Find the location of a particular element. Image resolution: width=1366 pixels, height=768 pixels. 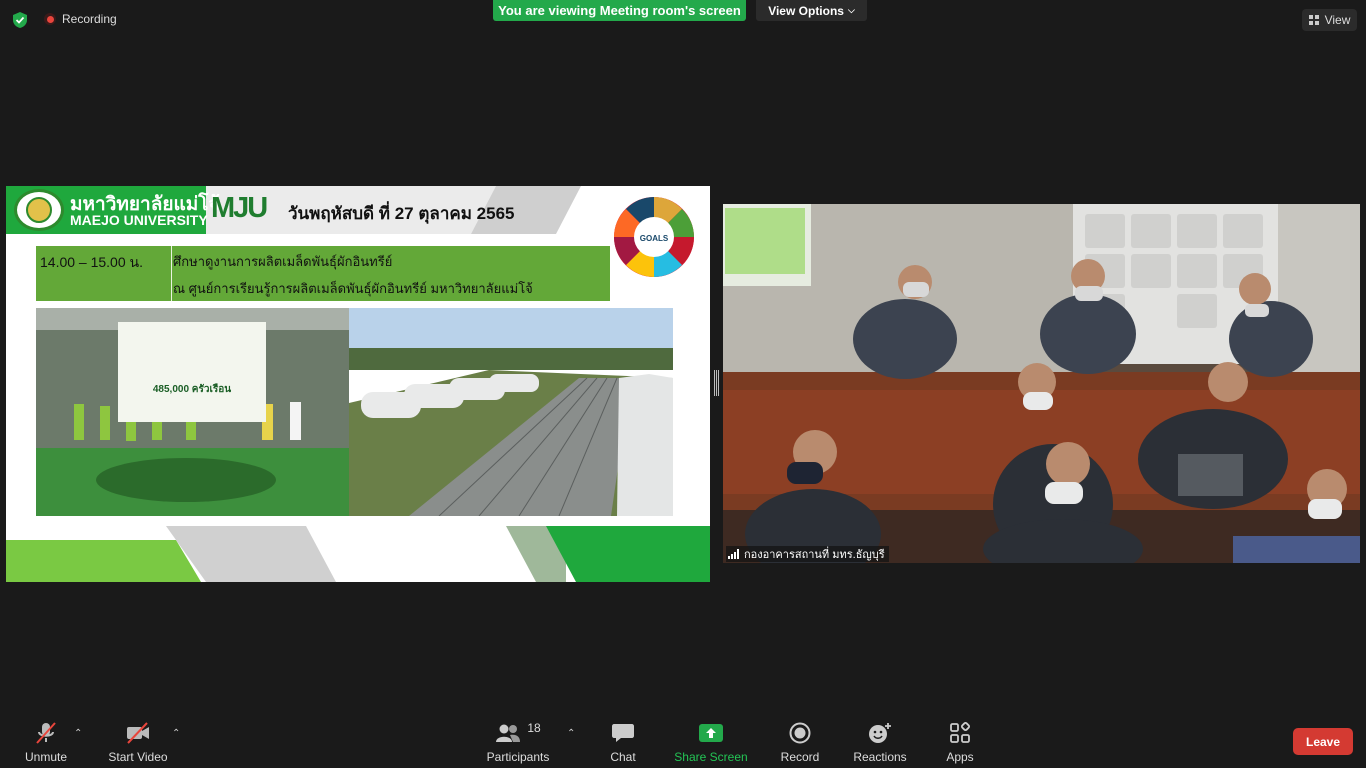

participant-name-label: กองอาคารสถานที่ มทร.ธัญบุรี is located at coordinates (807, 554).